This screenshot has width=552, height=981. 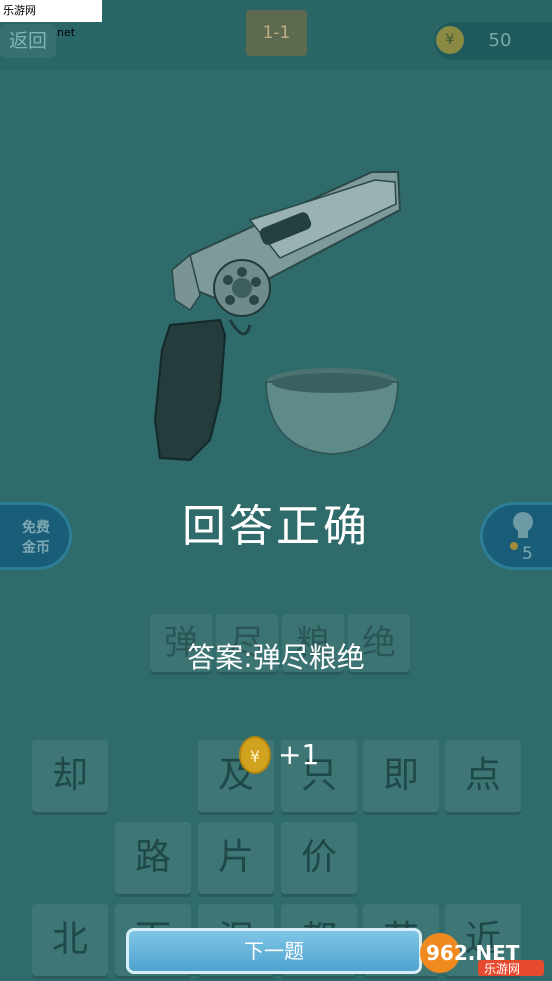 I want to click on bowl-icon, so click(x=332, y=411).